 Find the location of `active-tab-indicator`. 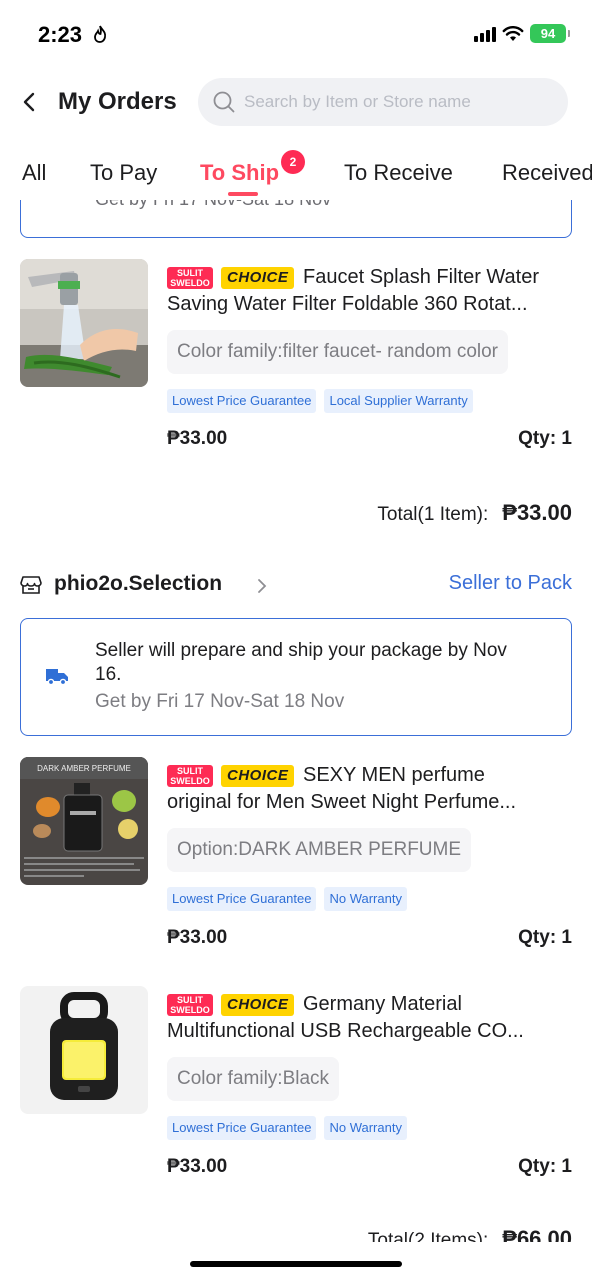

active-tab-indicator is located at coordinates (243, 194).